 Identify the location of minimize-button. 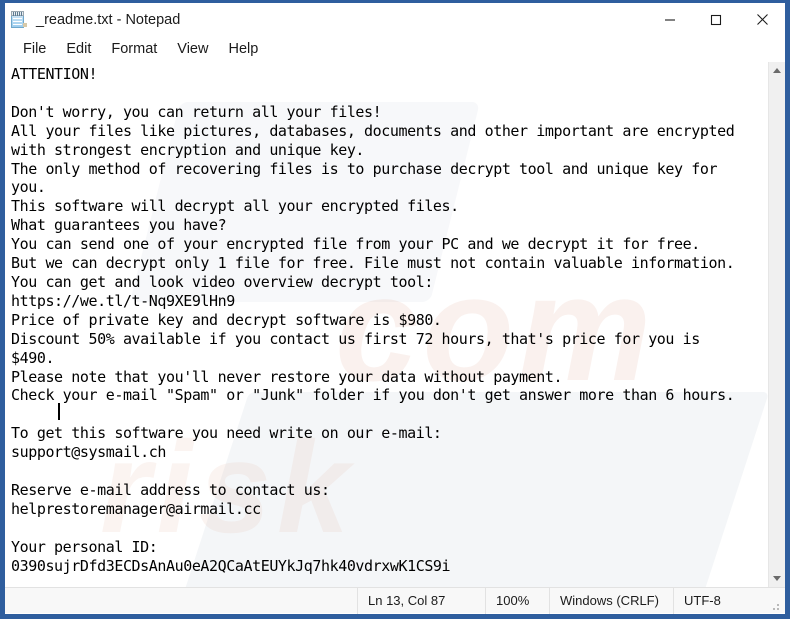
(670, 19).